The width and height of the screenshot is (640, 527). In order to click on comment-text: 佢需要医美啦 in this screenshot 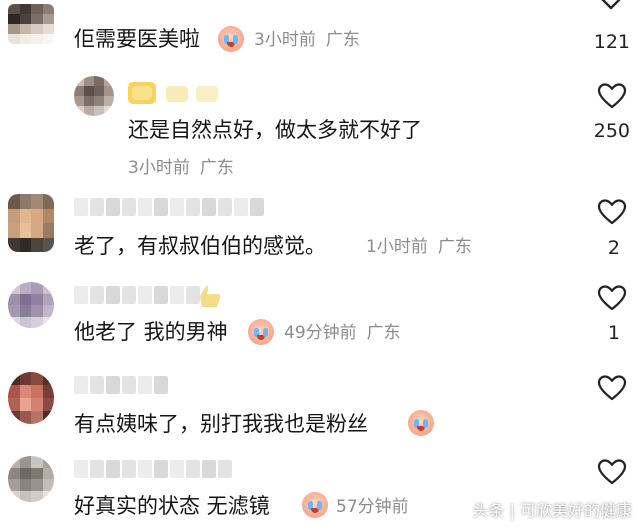, I will do `click(137, 39)`.